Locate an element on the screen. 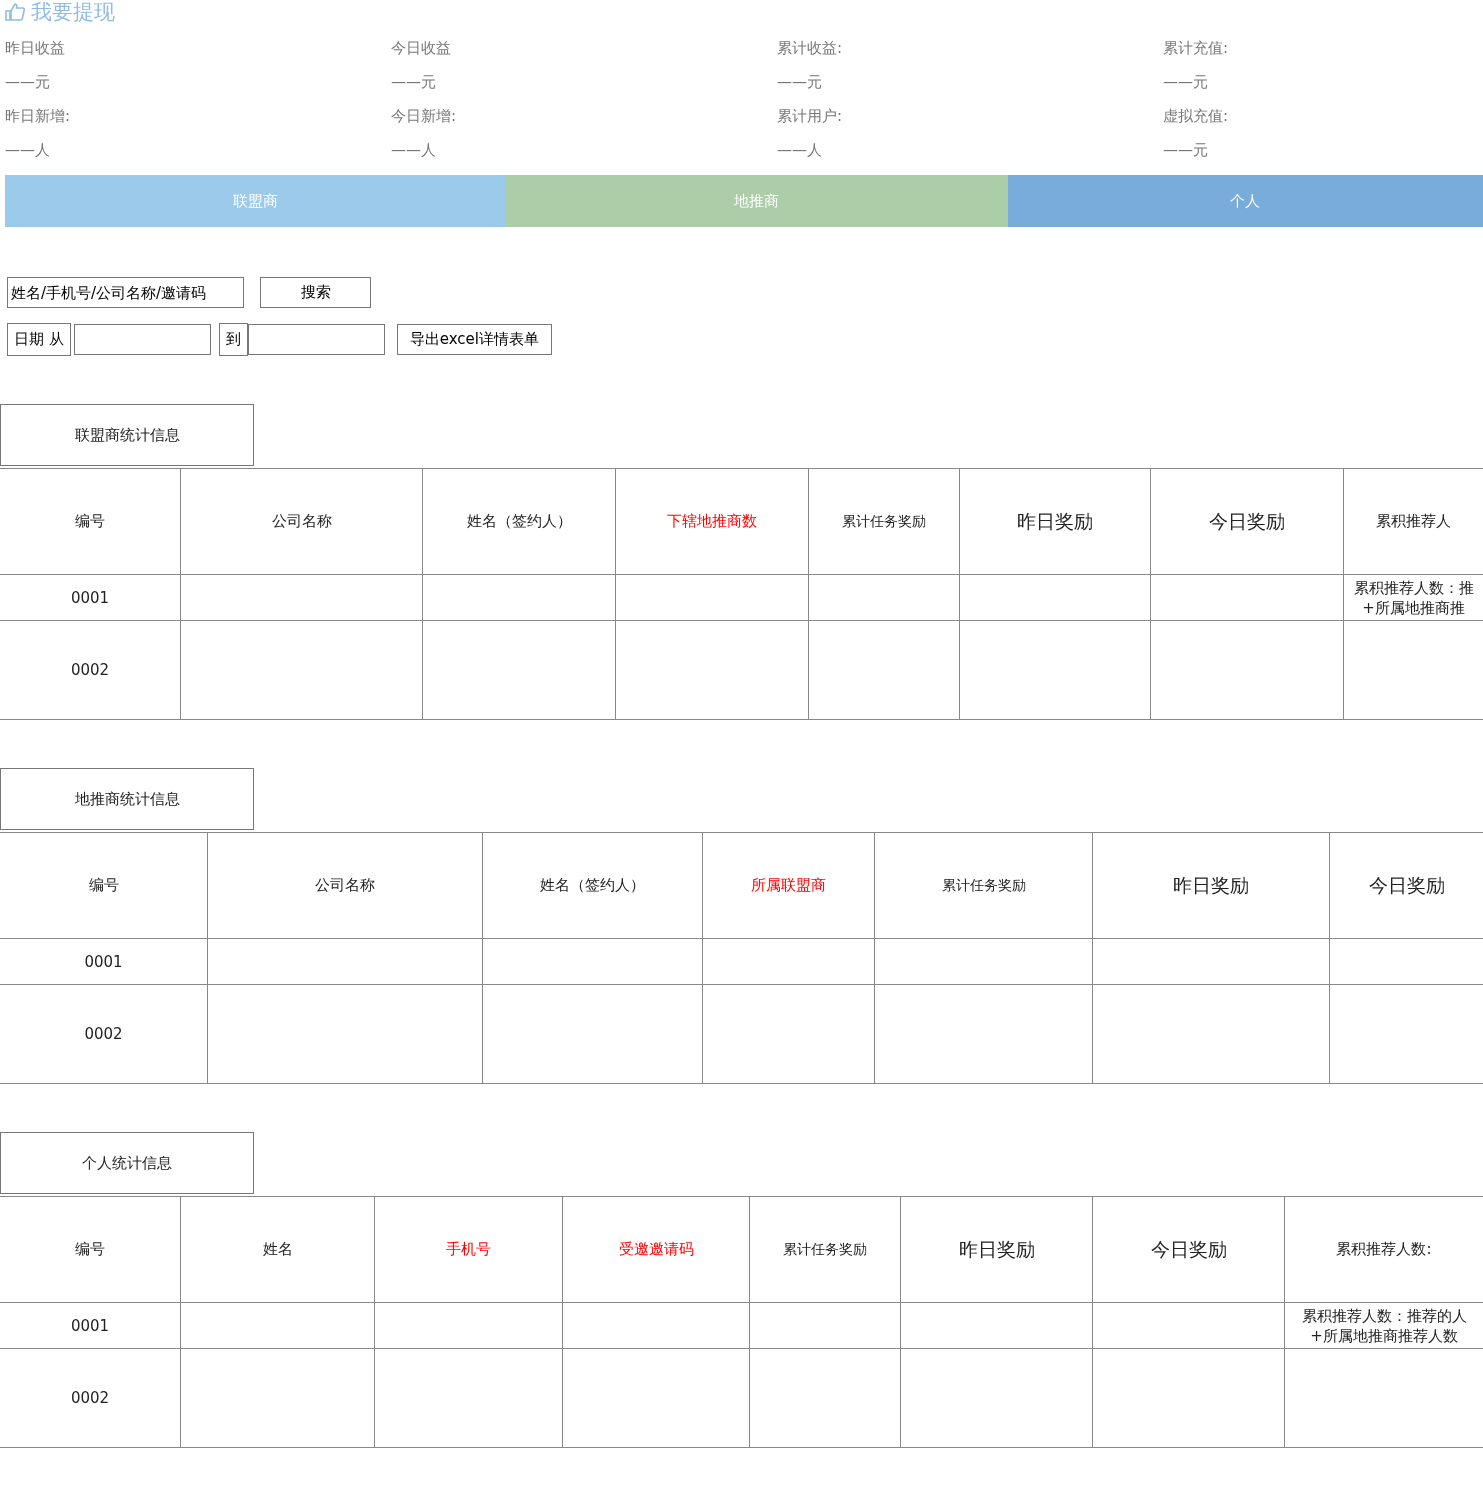  section-title: 个人统计信息 is located at coordinates (127, 1163).